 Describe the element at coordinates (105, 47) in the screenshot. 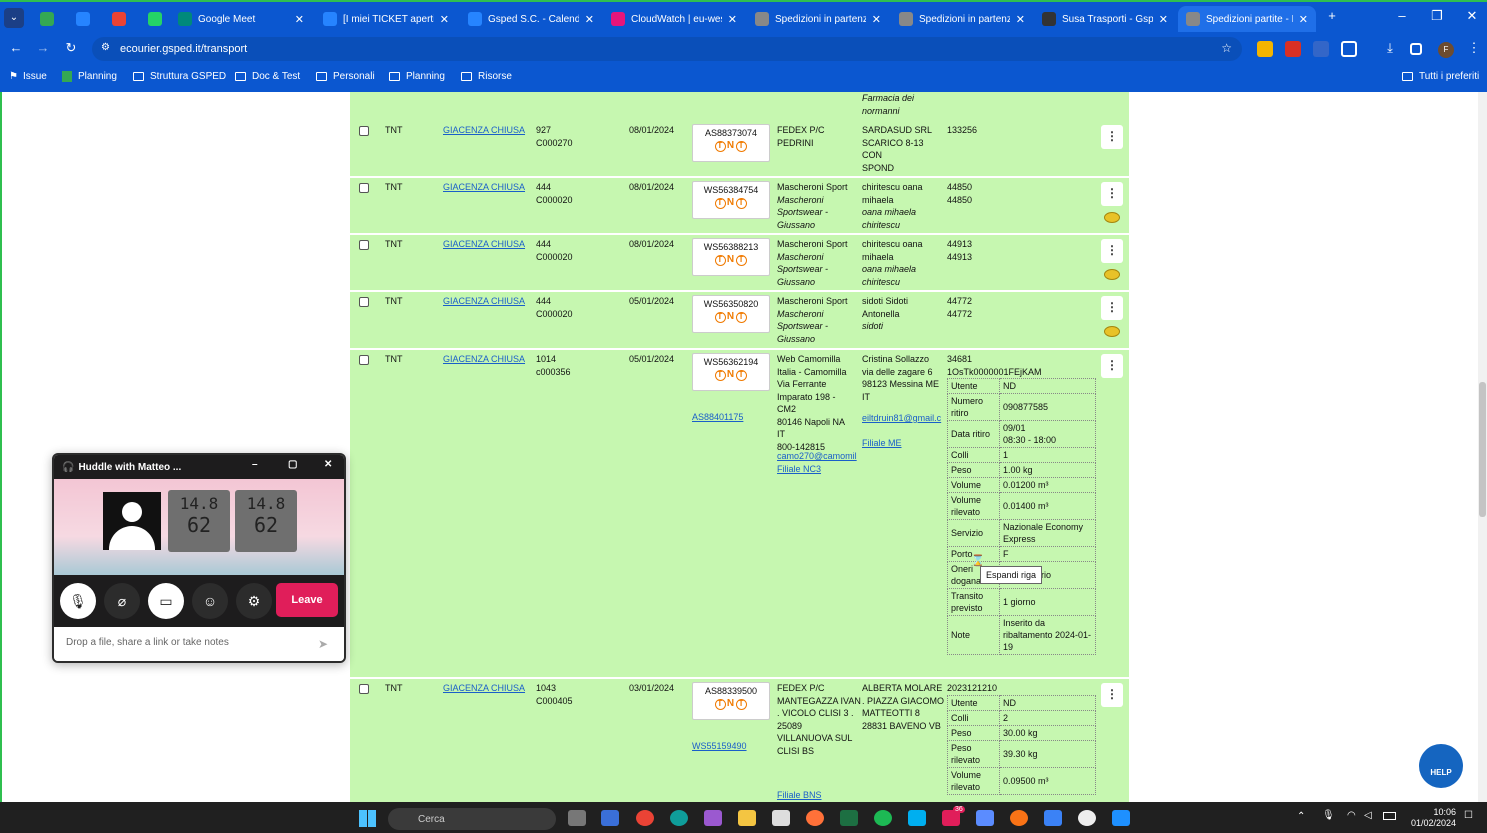

I see `site-info-icon: ⚙` at that location.